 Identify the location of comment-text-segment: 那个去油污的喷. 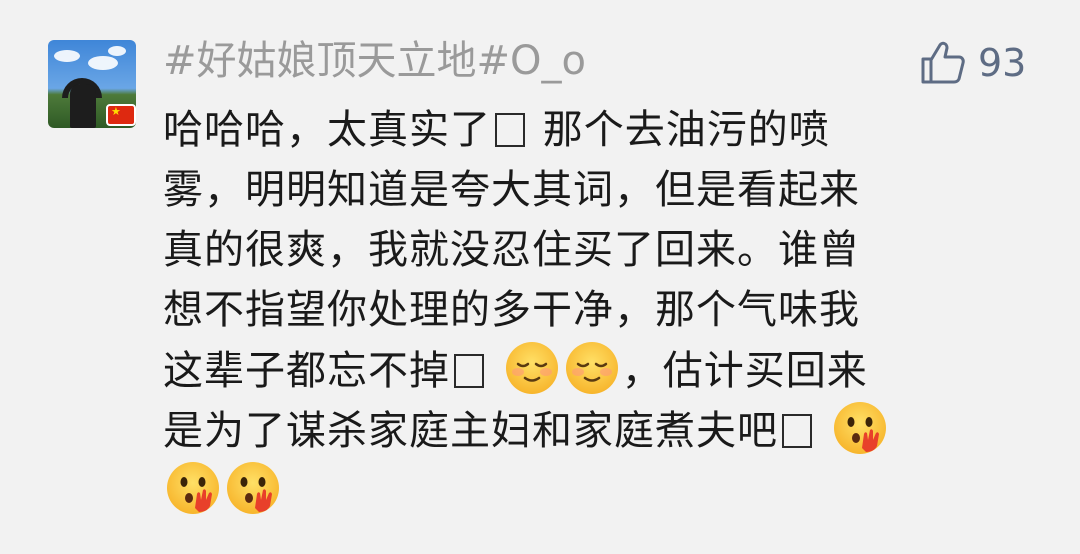
(679, 130).